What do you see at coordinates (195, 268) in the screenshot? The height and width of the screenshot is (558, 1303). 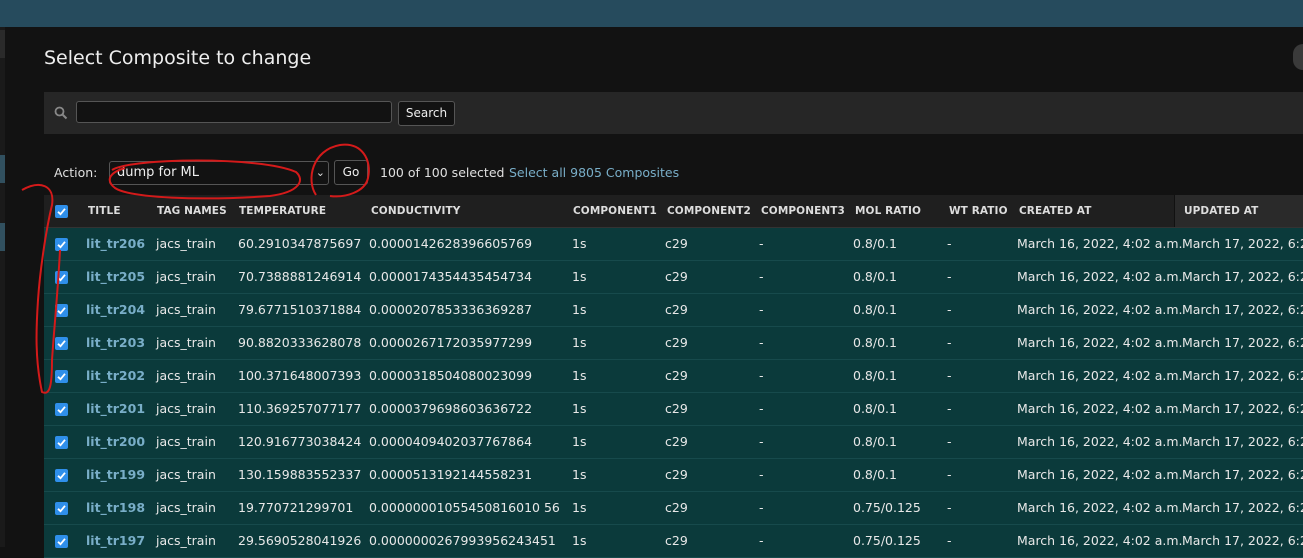 I see `red-annotation-overlay` at bounding box center [195, 268].